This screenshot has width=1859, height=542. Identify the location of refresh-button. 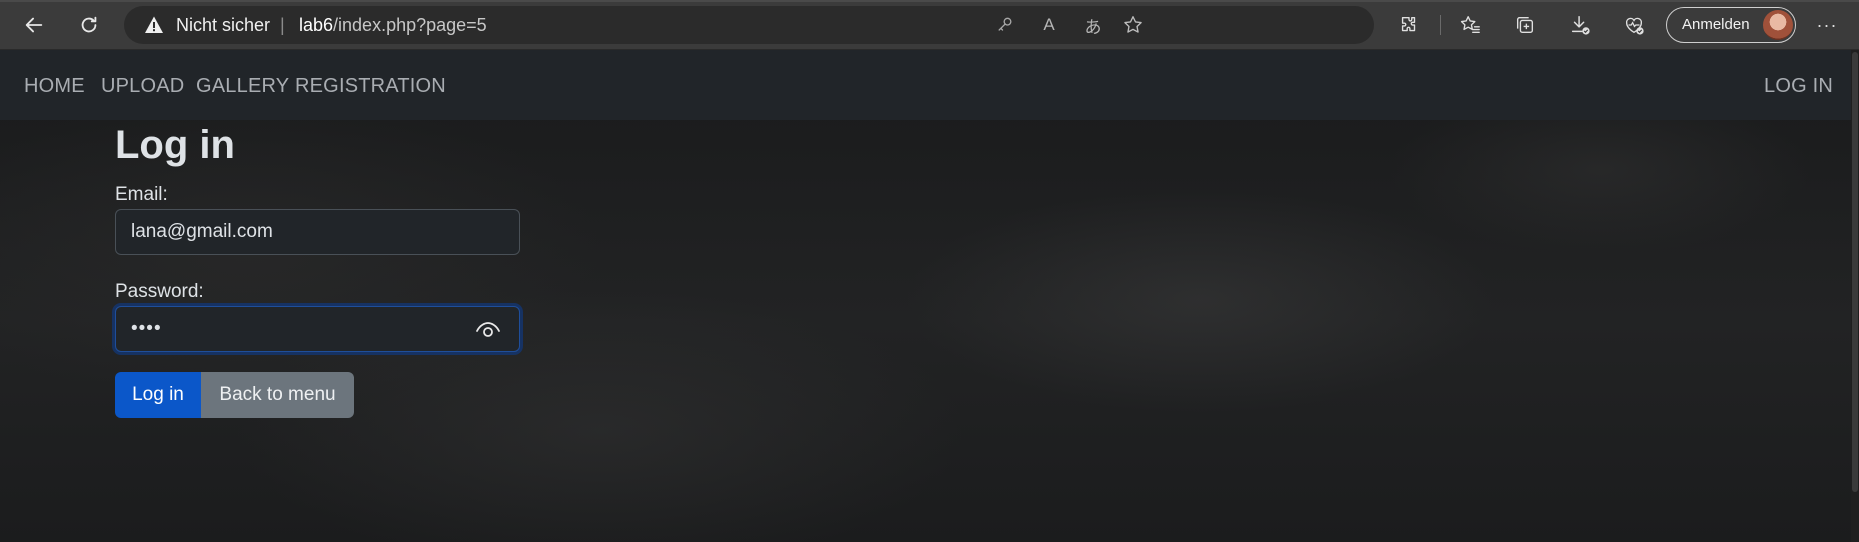
(89, 25).